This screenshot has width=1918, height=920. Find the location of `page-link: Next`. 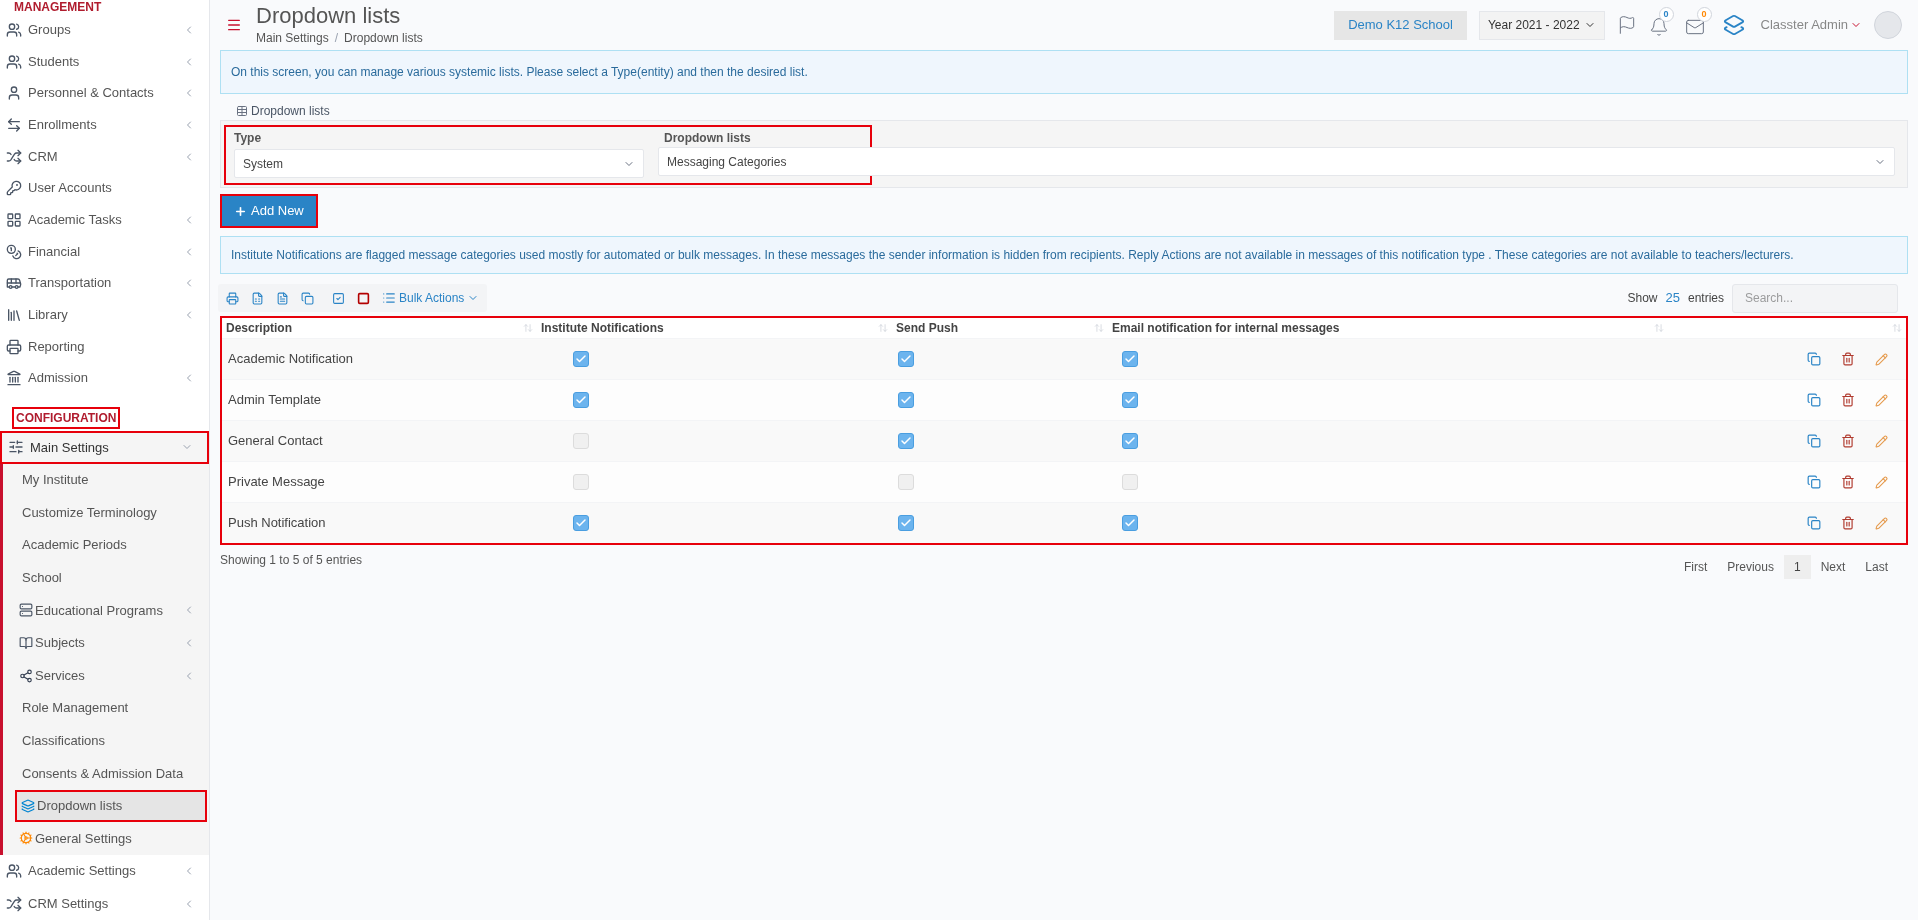

page-link: Next is located at coordinates (1833, 567).